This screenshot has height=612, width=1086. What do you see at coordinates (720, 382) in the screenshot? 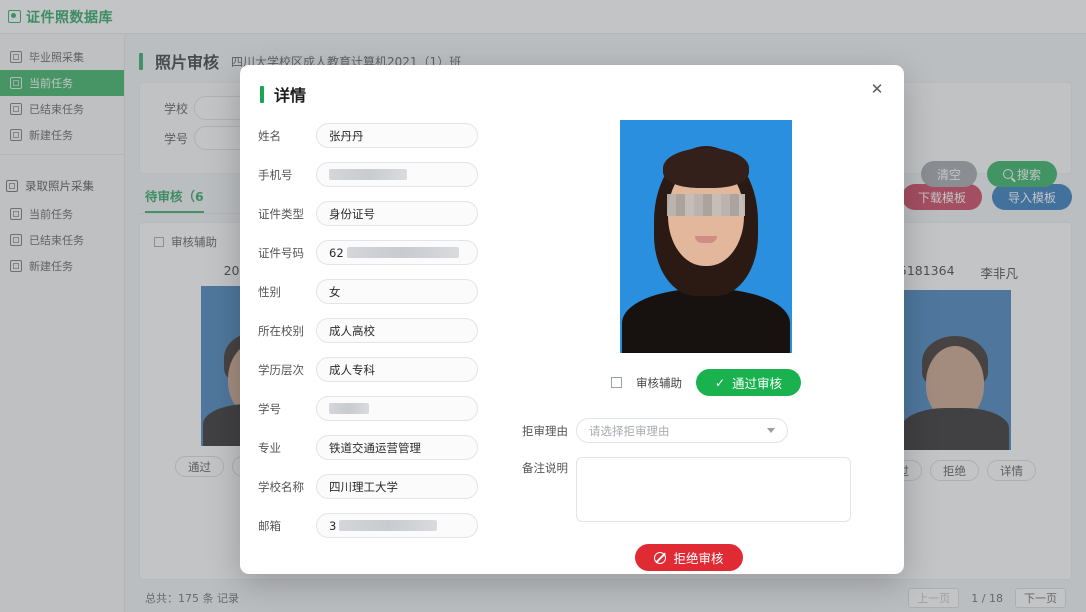
I see `check-icon: ✓` at bounding box center [720, 382].